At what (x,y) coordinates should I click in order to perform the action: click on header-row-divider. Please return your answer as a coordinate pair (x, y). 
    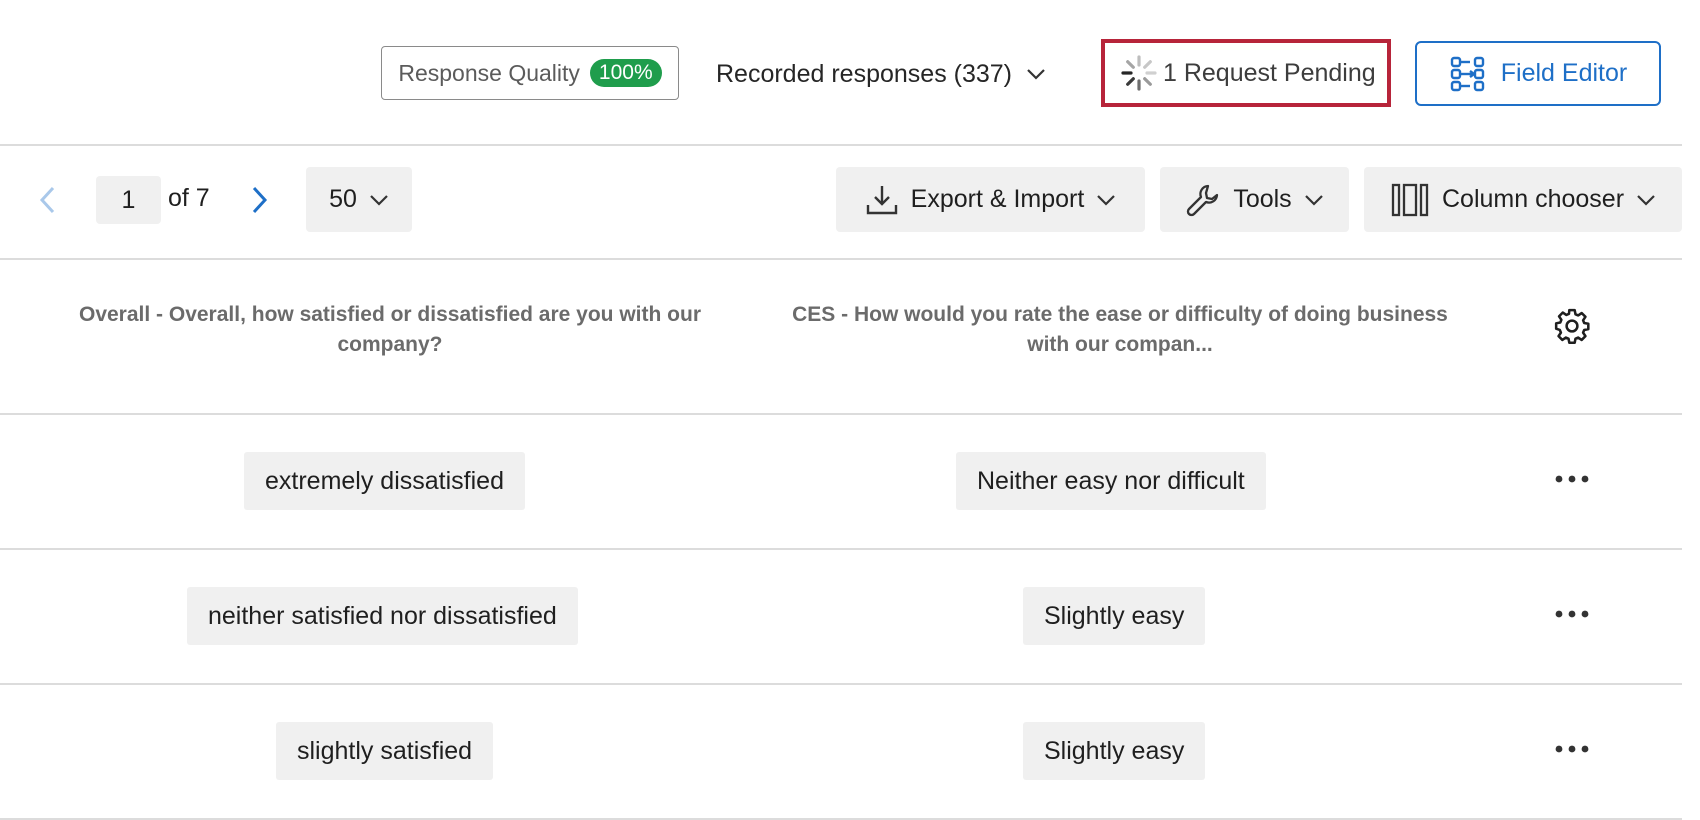
    Looking at the image, I should click on (841, 414).